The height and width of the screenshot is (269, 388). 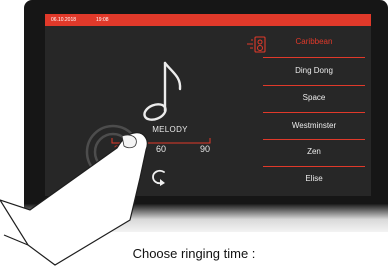 I want to click on melody-title: MELODY, so click(x=170, y=129).